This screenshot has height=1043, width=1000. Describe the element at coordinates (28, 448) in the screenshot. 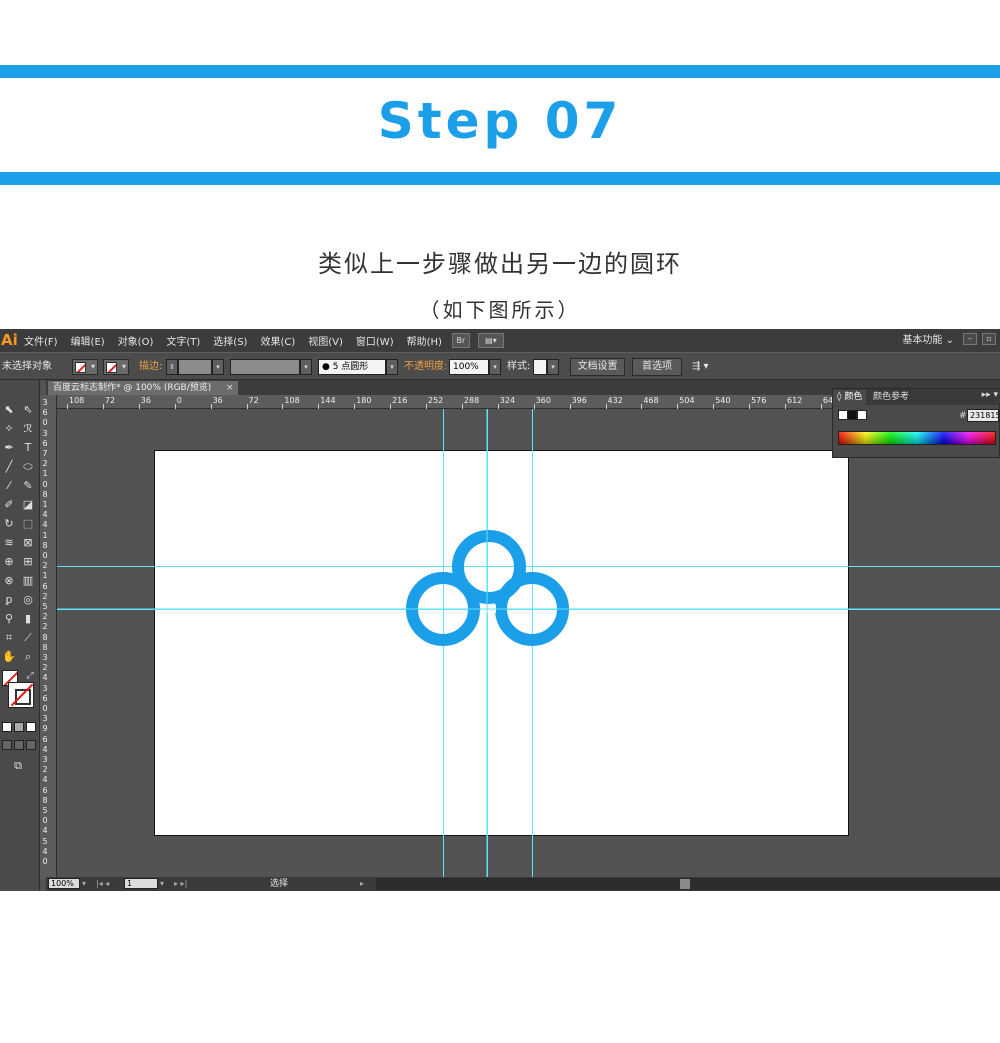

I see `type-tool-icon: T` at that location.